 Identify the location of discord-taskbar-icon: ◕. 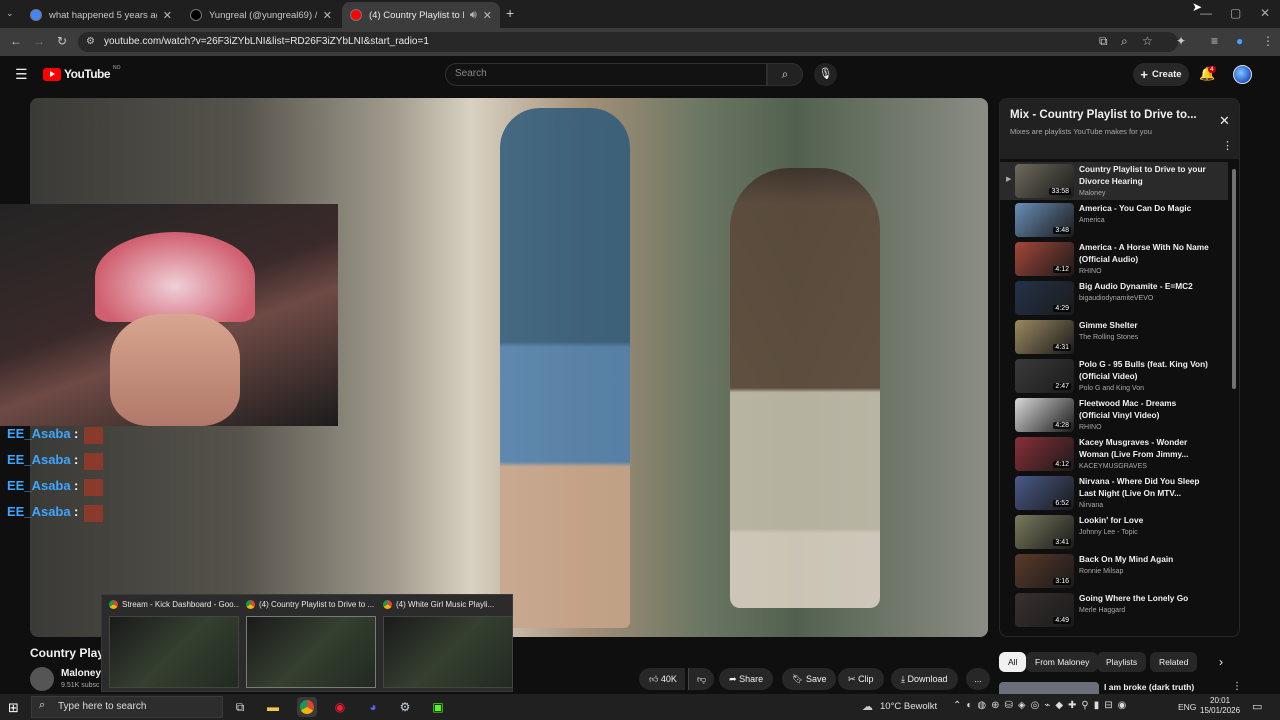
(373, 707).